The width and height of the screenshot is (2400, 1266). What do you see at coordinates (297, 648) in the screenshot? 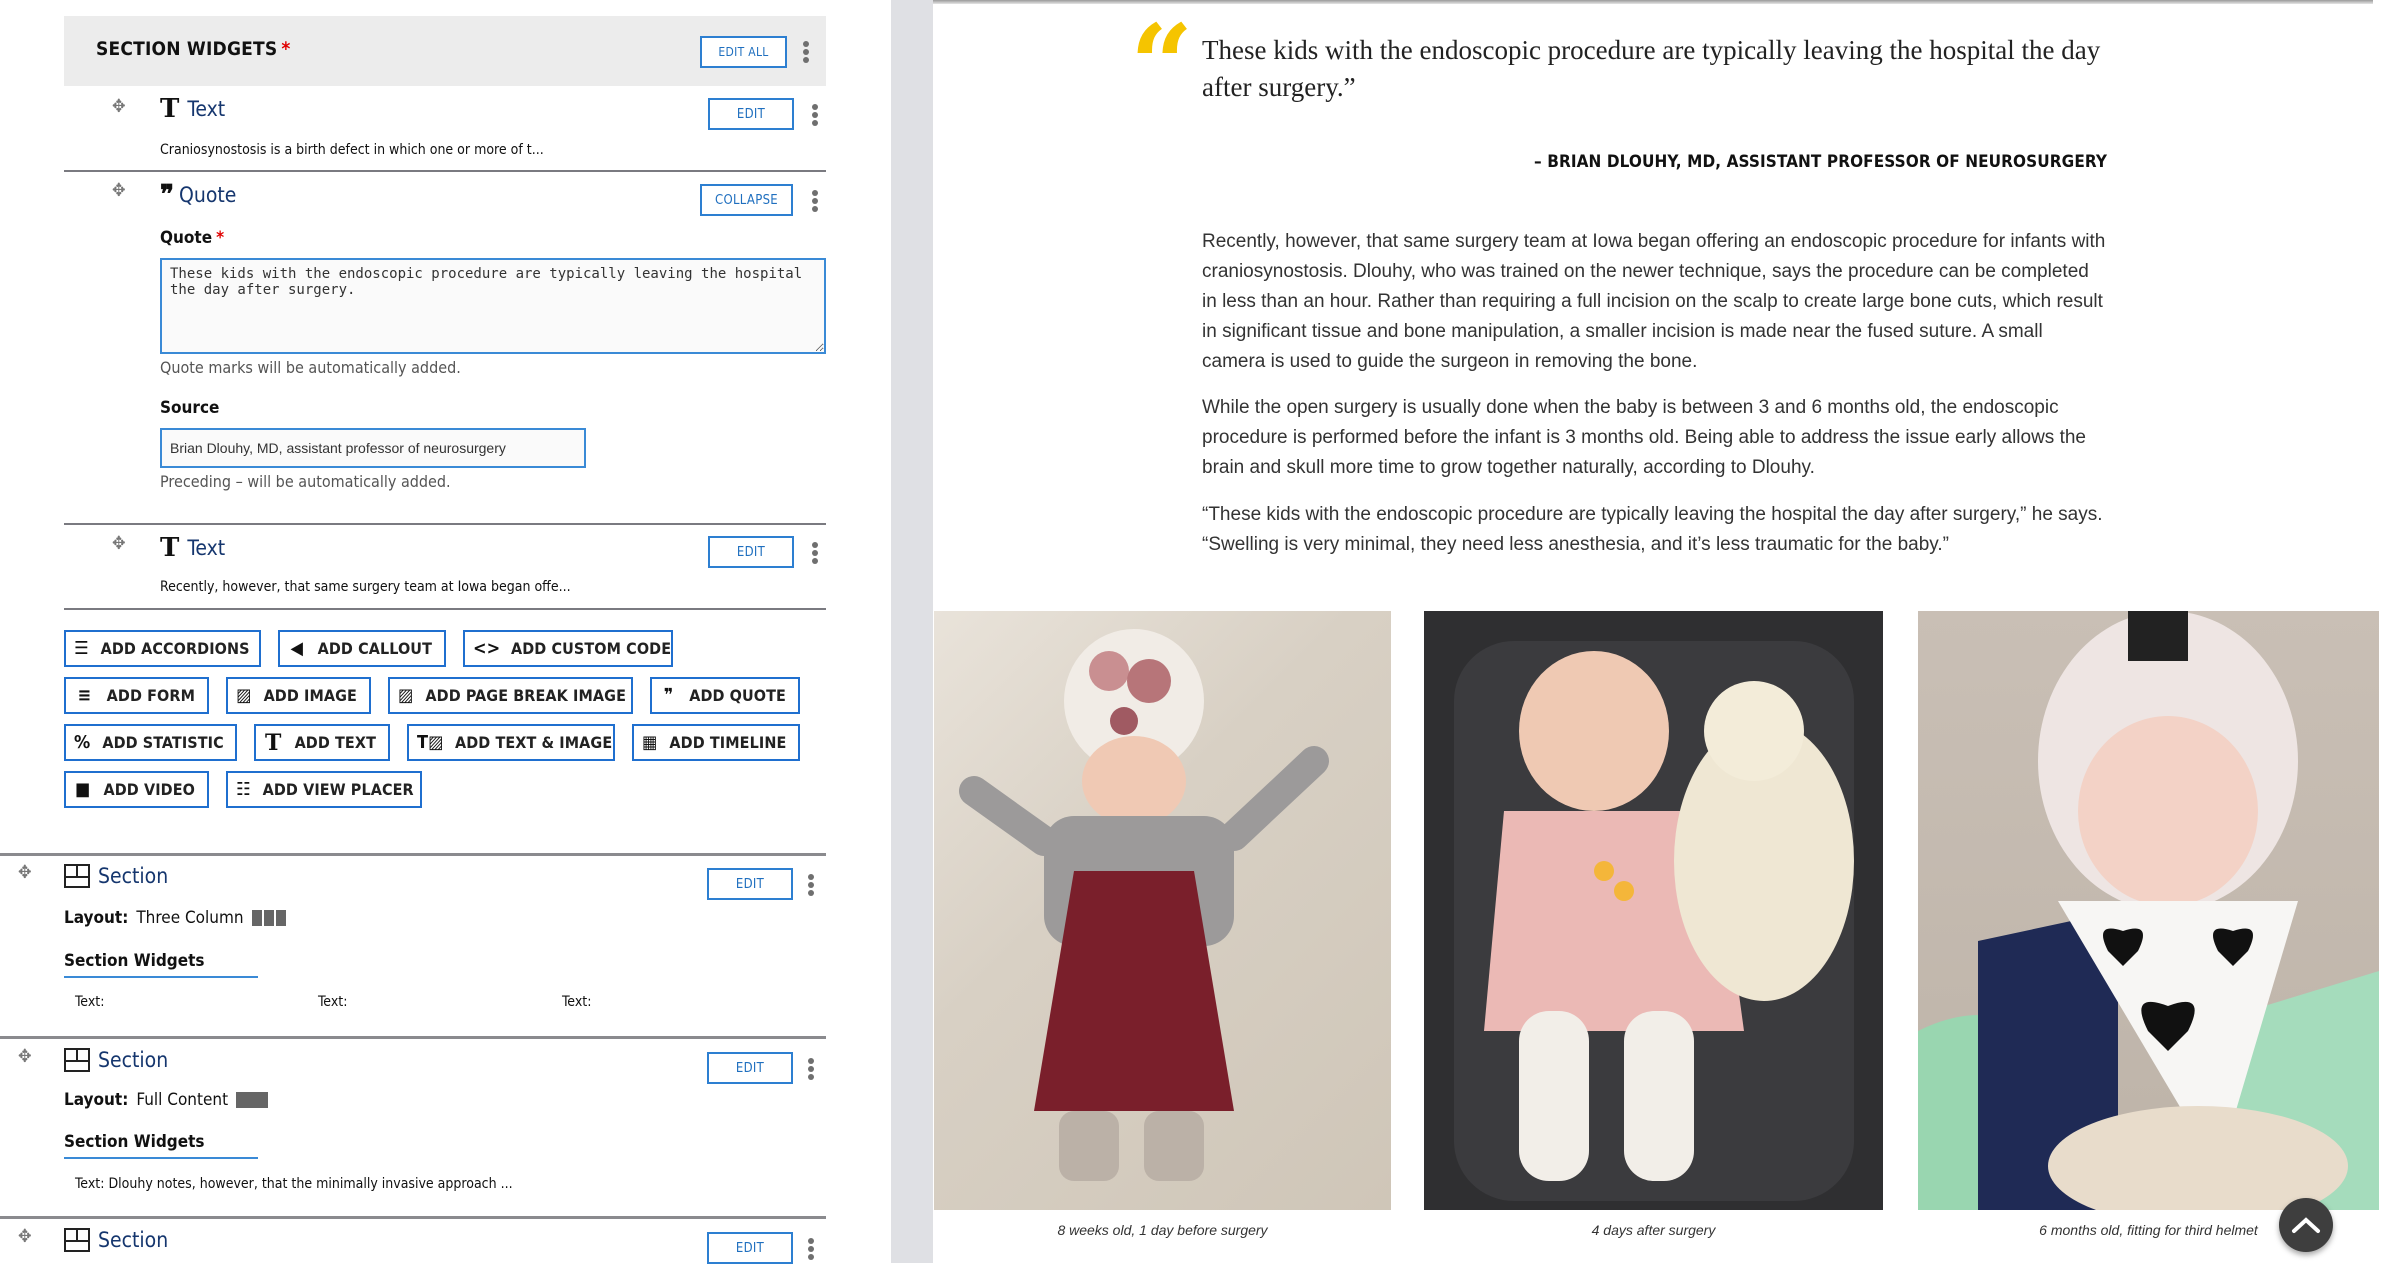
I see `megaphone-icon: ◀` at bounding box center [297, 648].